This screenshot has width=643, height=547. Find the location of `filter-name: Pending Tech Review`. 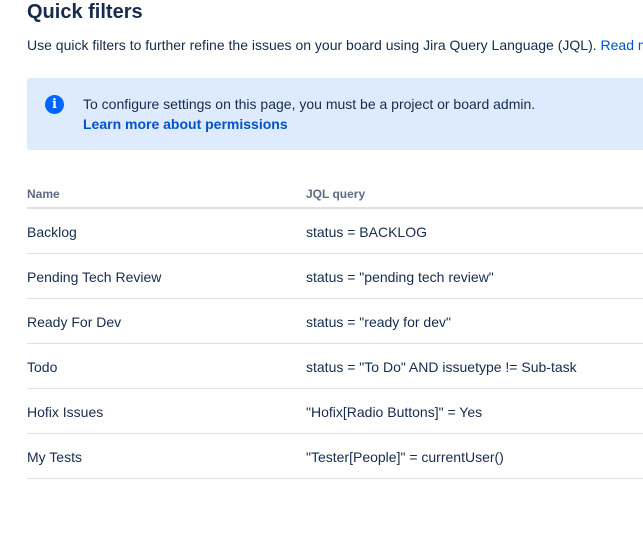

filter-name: Pending Tech Review is located at coordinates (94, 277).